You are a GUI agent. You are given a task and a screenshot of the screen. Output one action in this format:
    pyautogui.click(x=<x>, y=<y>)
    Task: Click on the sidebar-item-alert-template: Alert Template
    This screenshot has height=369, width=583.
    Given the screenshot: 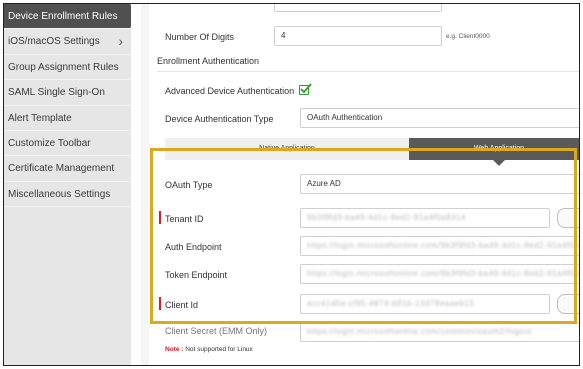 What is the action you would take?
    pyautogui.click(x=67, y=118)
    